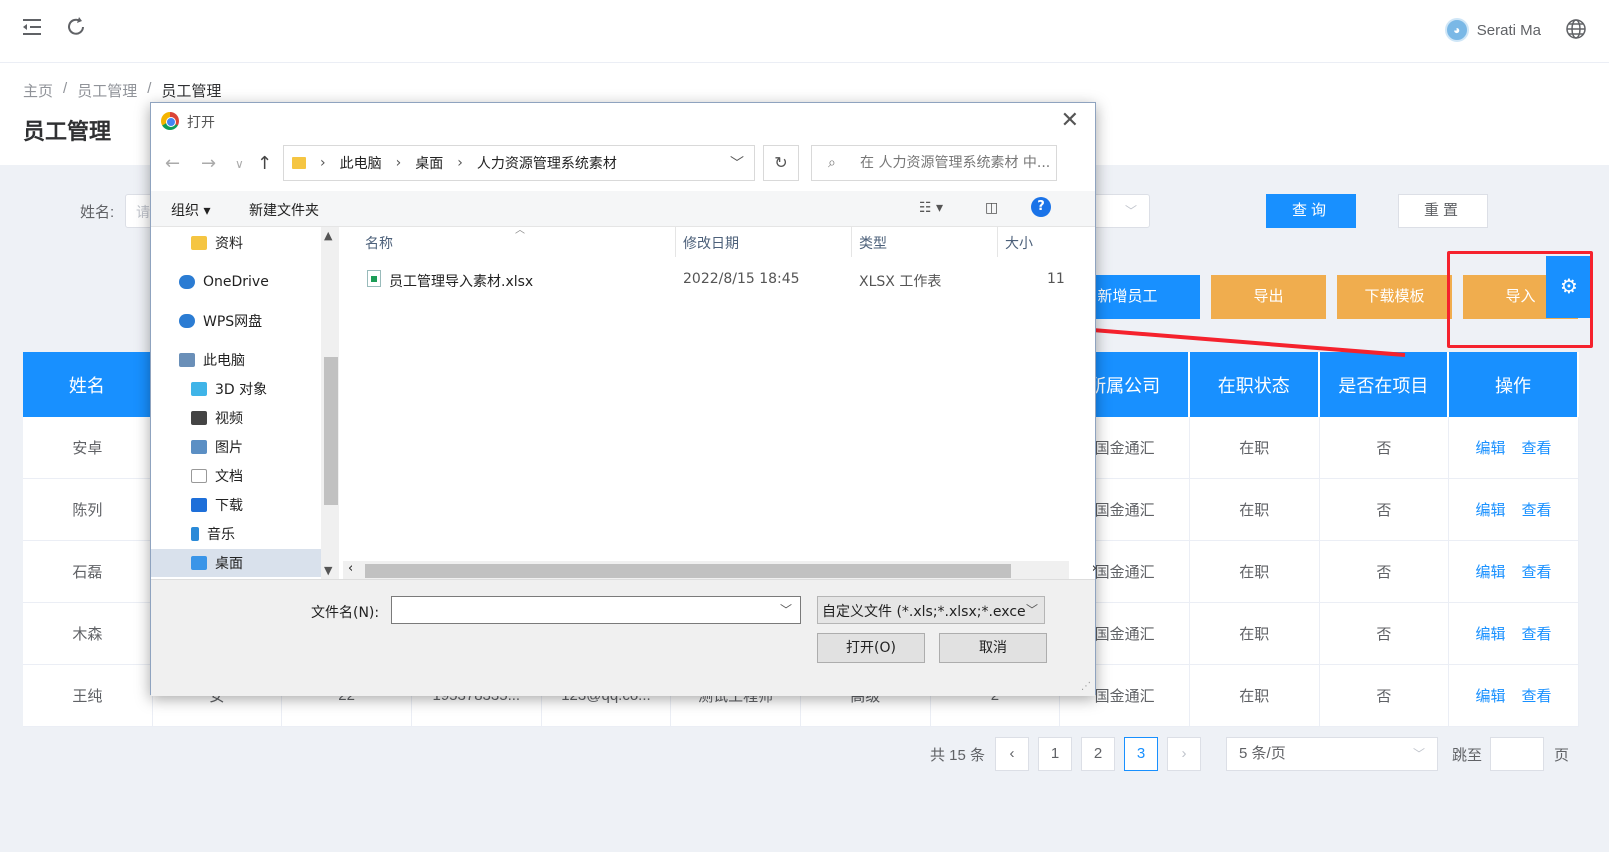 The image size is (1609, 852). What do you see at coordinates (547, 163) in the screenshot?
I see `path-segment: 人力资源管理系统素材` at bounding box center [547, 163].